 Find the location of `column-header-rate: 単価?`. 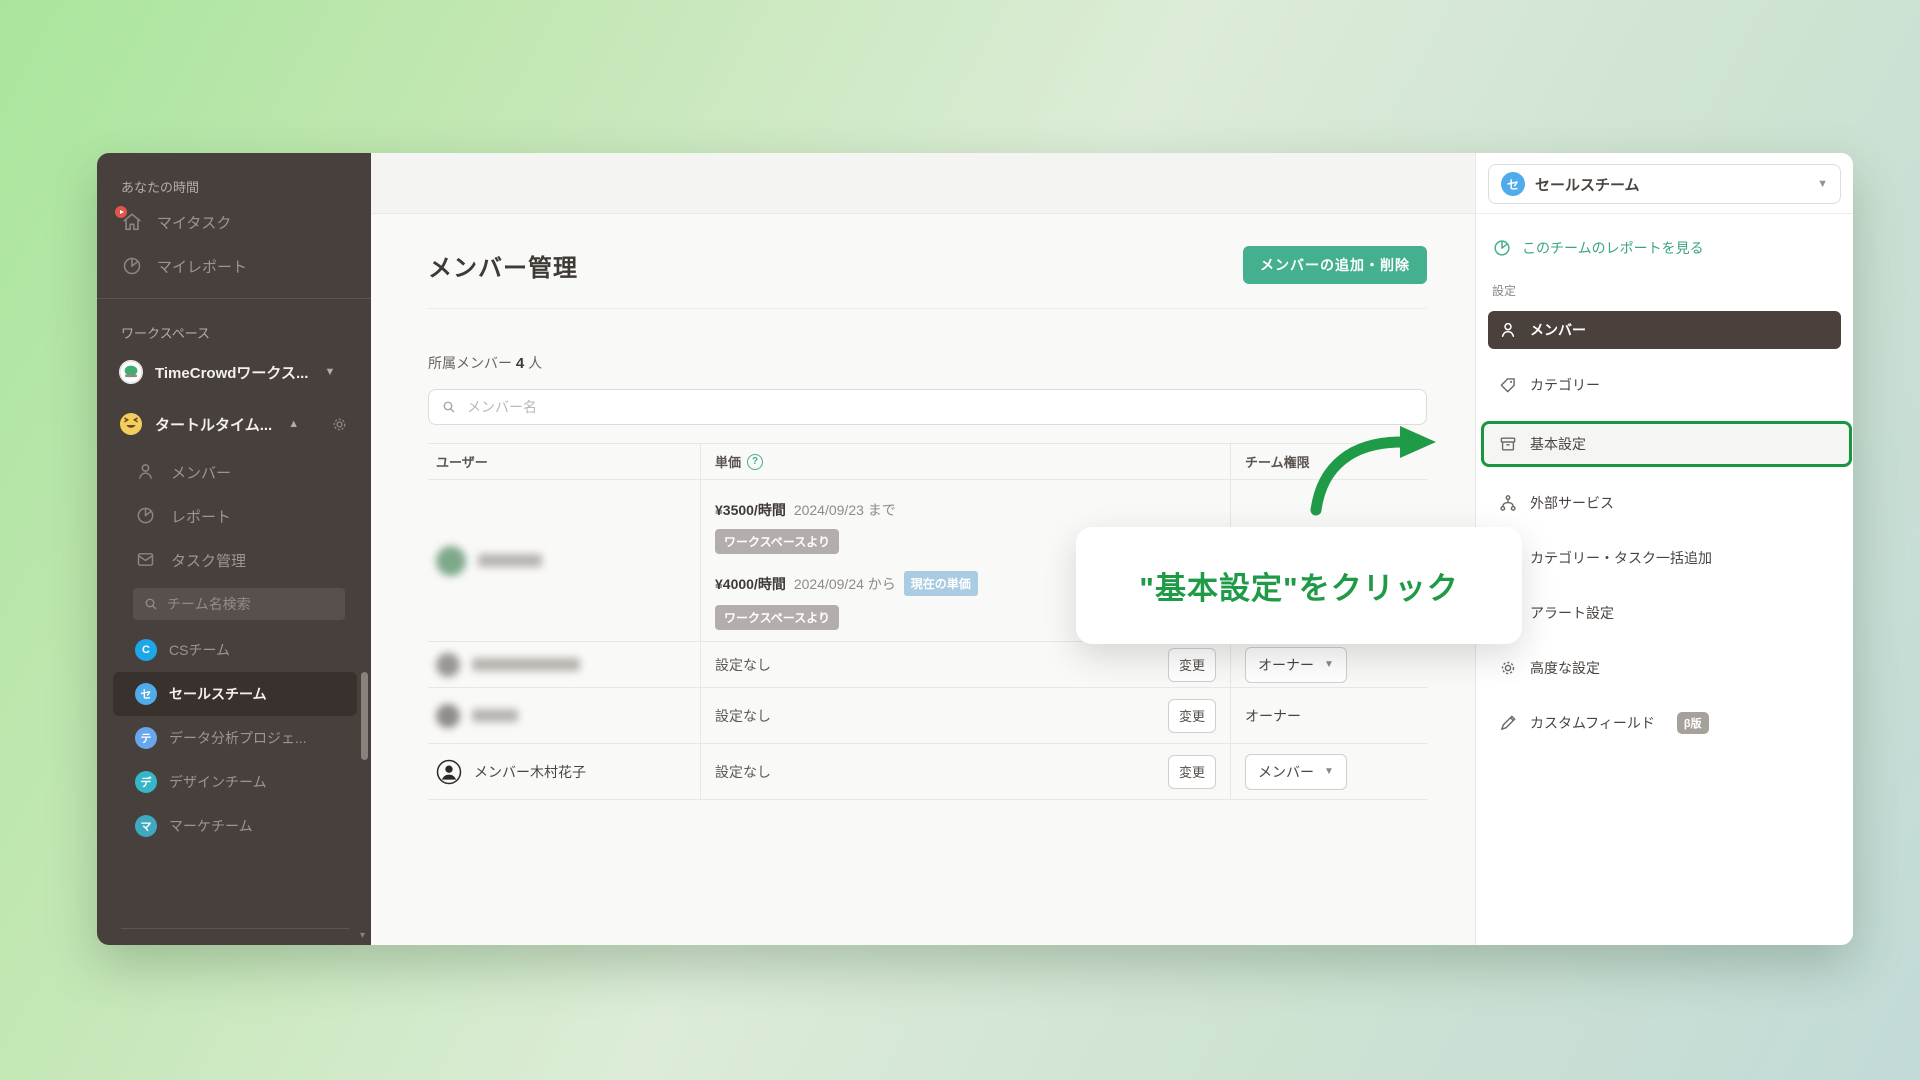

column-header-rate: 単価? is located at coordinates (965, 461).